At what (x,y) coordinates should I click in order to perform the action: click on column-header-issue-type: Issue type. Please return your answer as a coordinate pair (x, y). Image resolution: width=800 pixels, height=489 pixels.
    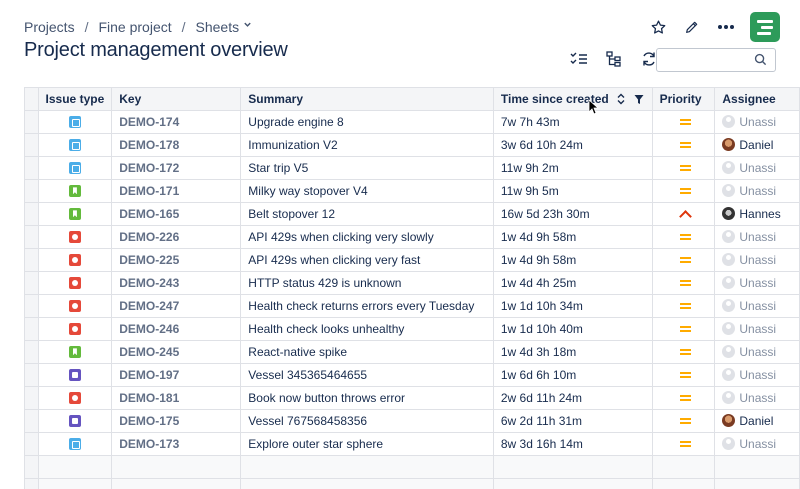
    Looking at the image, I should click on (75, 99).